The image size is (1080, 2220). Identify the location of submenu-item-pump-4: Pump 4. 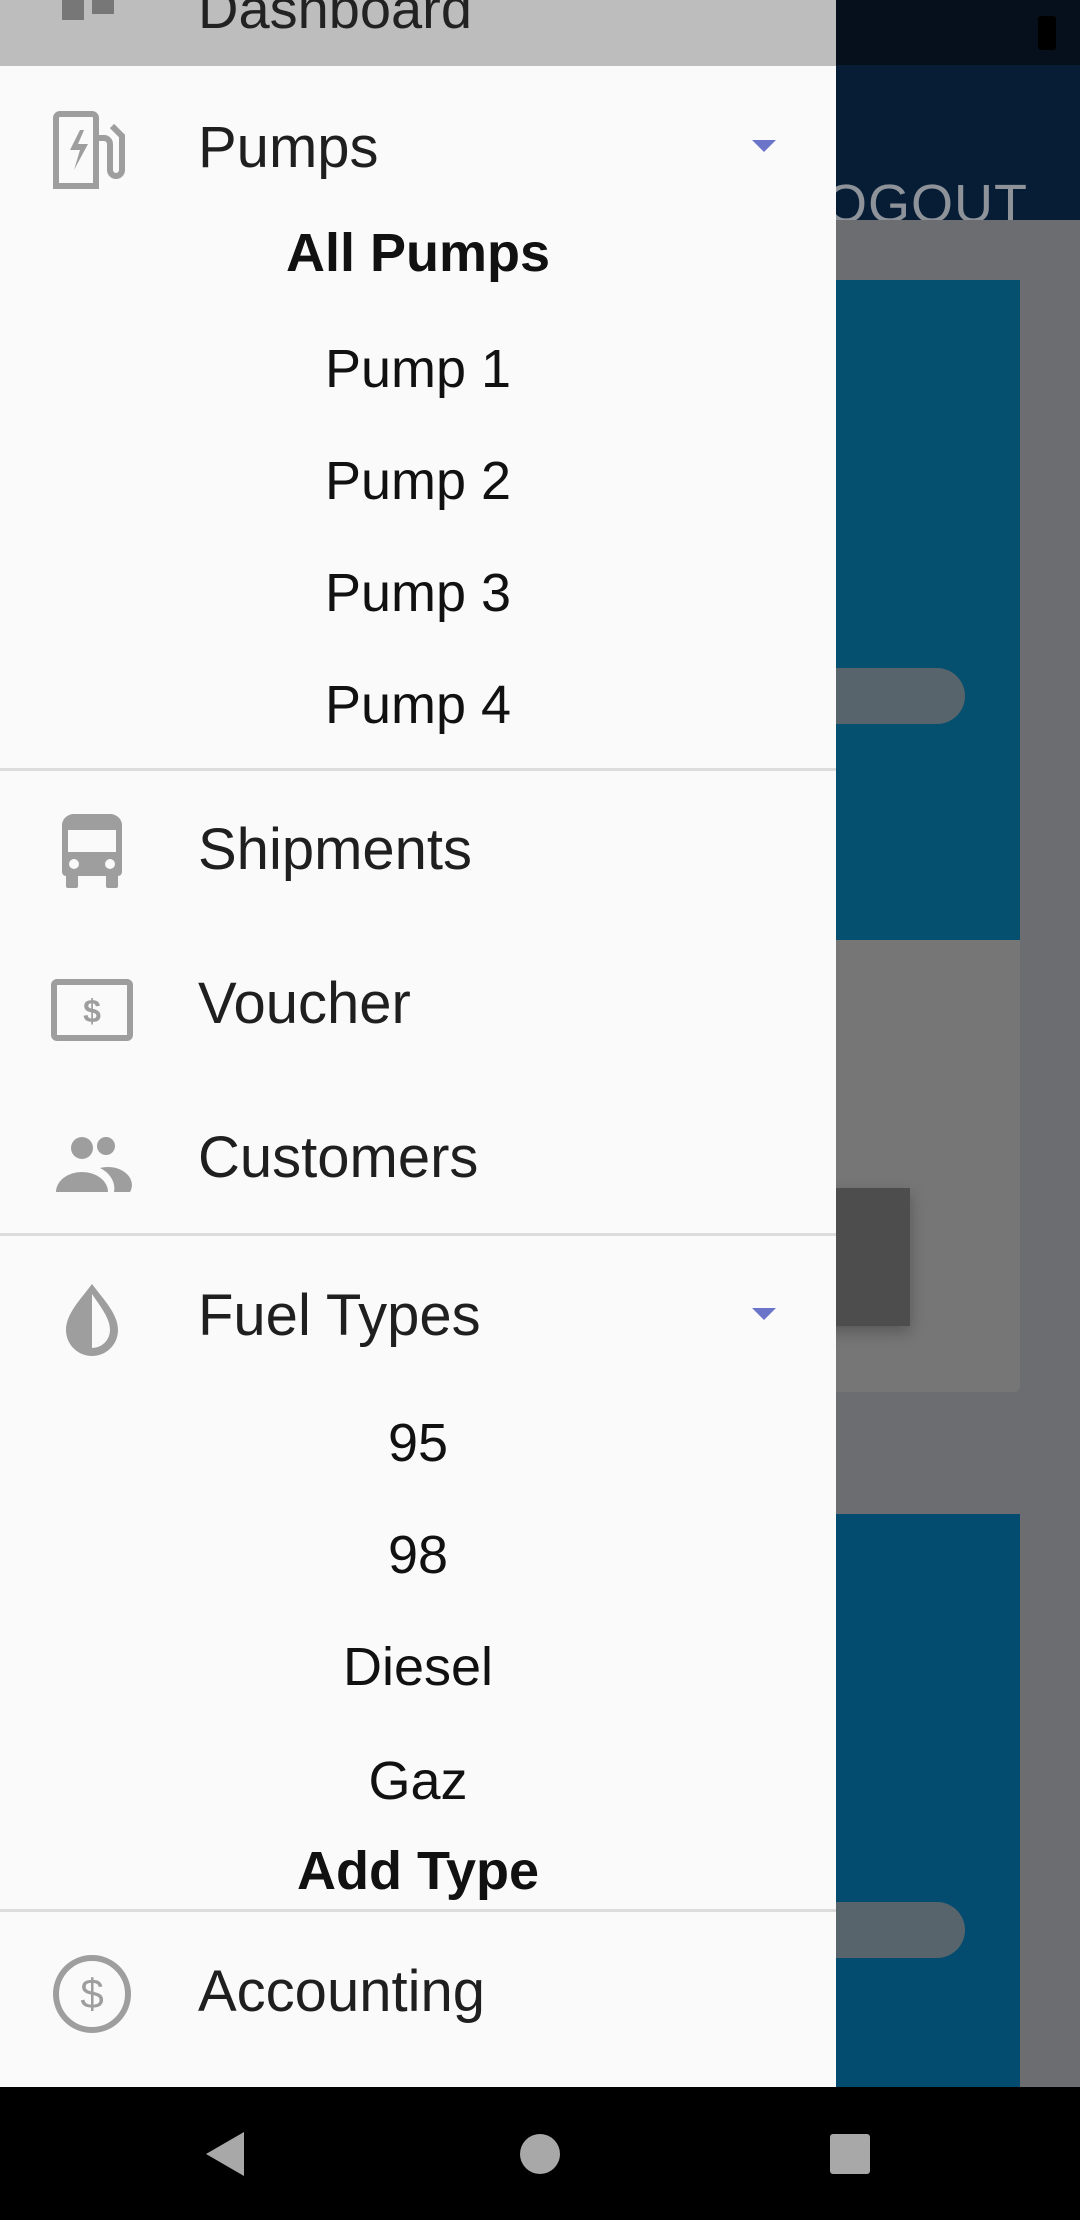
(418, 705).